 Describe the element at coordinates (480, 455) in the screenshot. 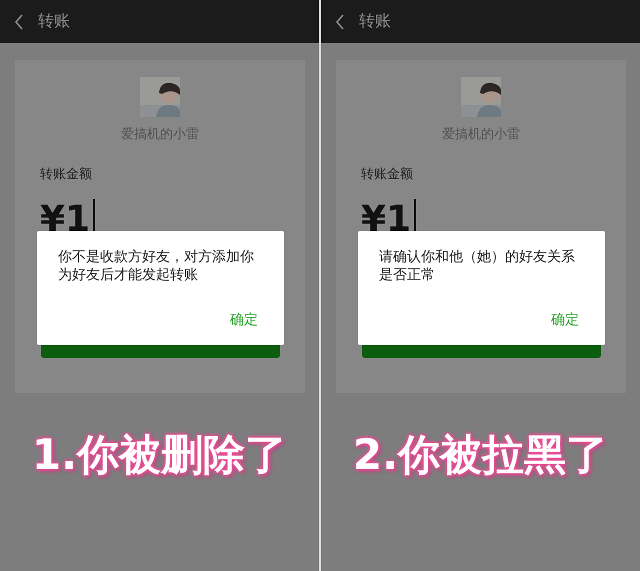

I see `caption: 2.你被拉黑了` at that location.